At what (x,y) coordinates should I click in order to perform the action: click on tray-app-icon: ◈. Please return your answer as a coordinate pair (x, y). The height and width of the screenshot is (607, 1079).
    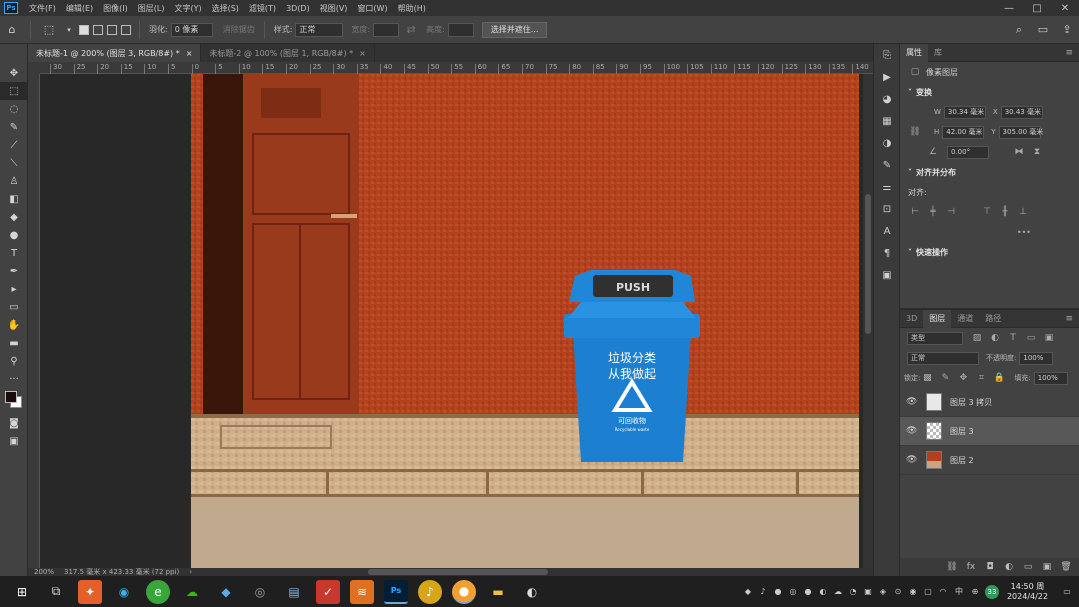
    Looking at the image, I should click on (883, 592).